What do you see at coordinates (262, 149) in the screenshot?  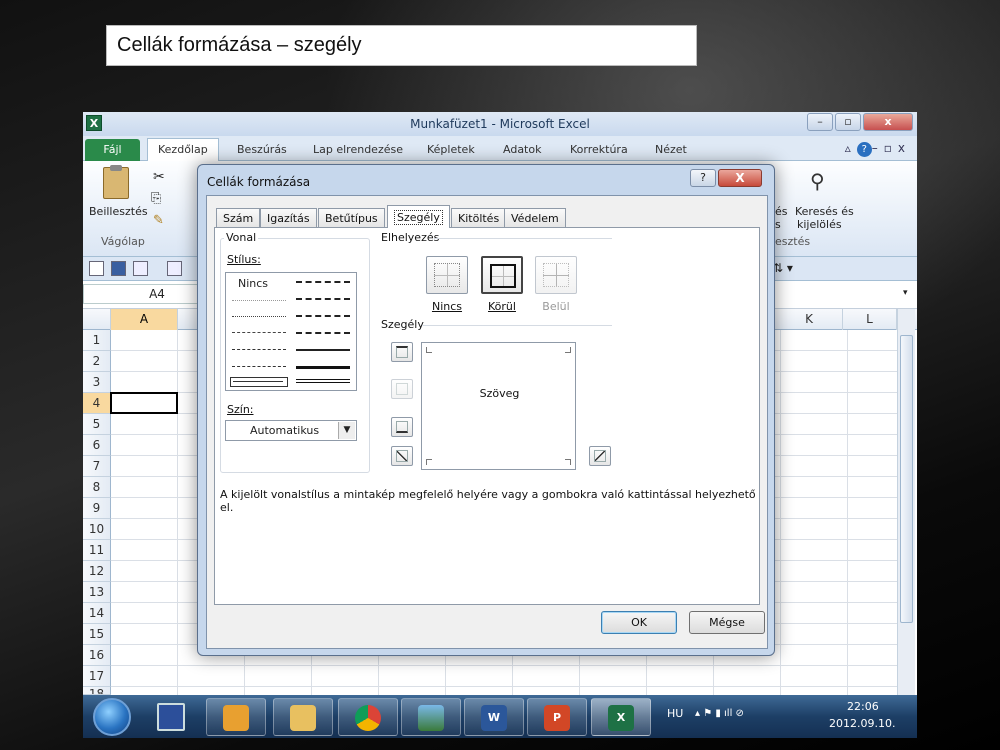 I see `tab-beszuras: Beszúrás` at bounding box center [262, 149].